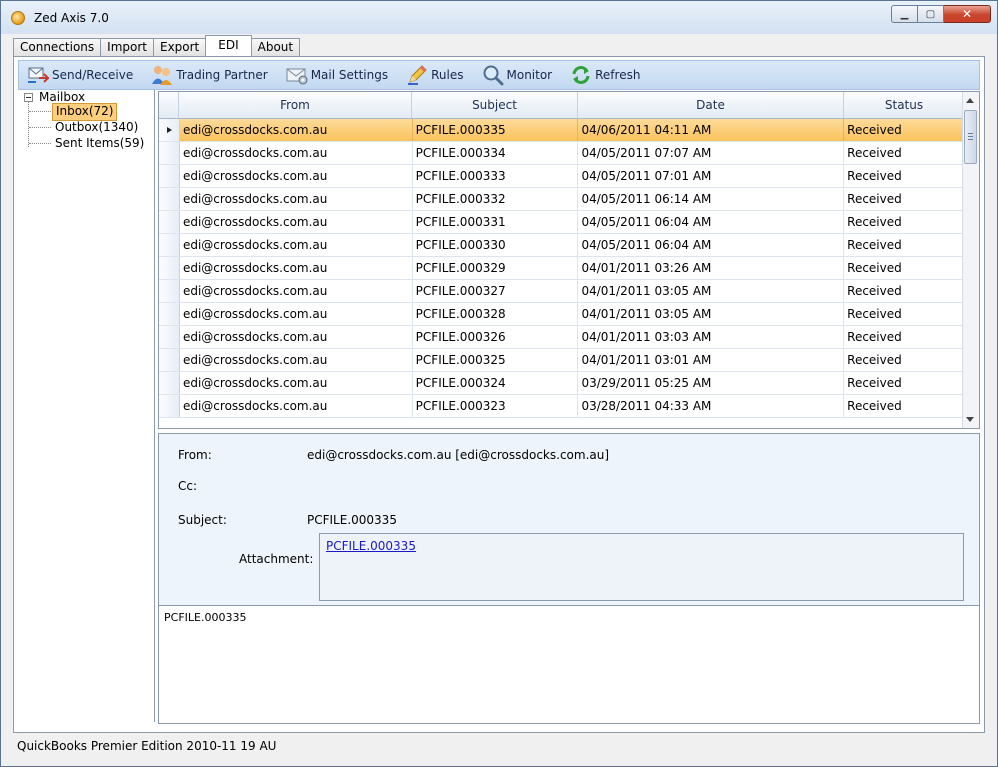 Image resolution: width=998 pixels, height=767 pixels. I want to click on scroll-down-arrow-icon, so click(970, 419).